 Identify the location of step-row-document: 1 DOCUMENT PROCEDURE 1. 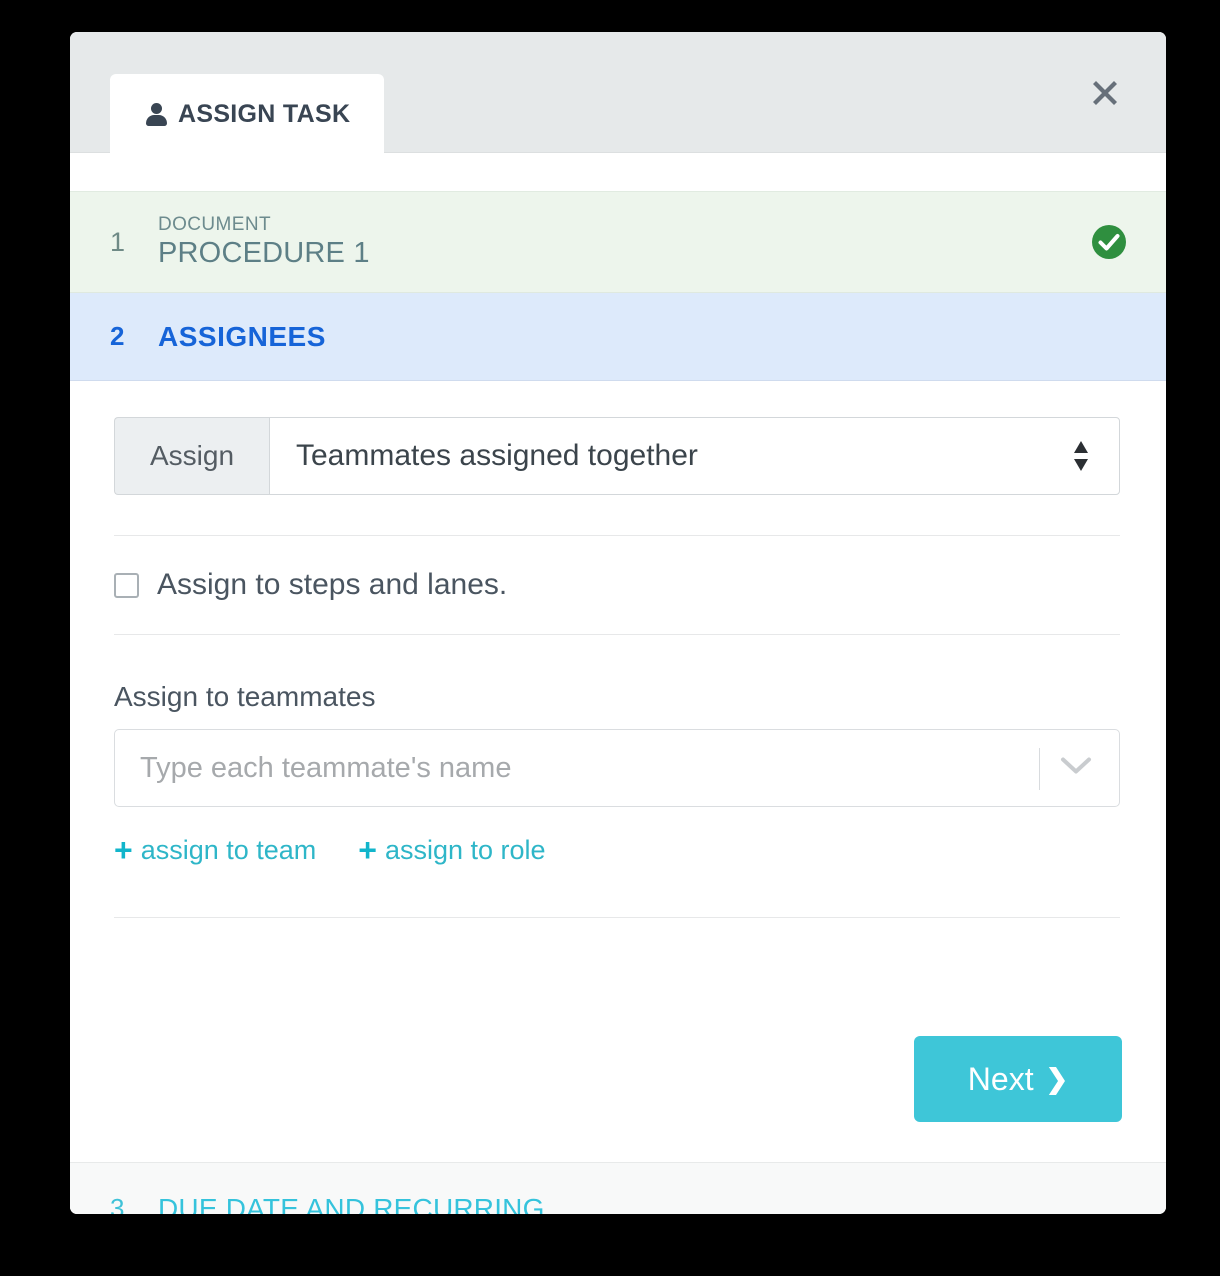
(618, 242).